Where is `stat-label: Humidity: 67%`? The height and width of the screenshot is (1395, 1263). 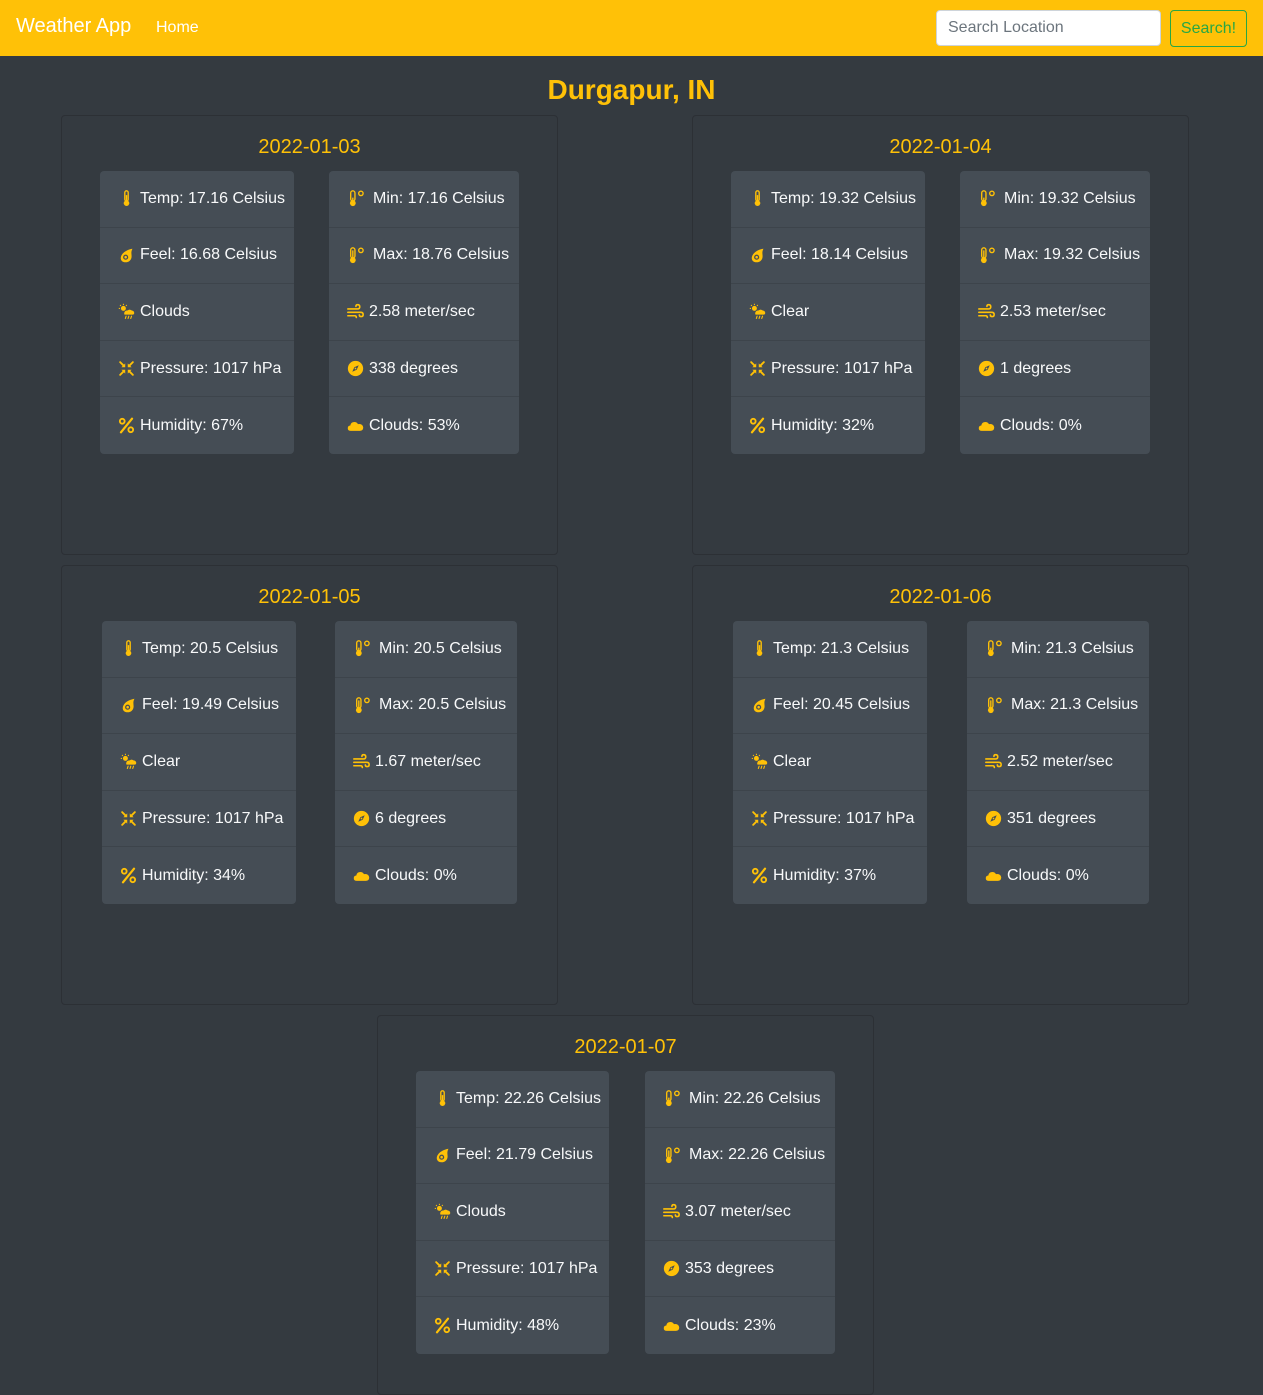 stat-label: Humidity: 67% is located at coordinates (192, 425).